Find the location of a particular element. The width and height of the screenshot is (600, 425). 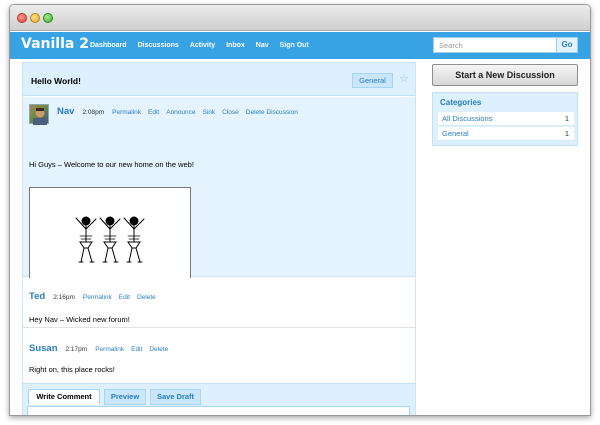

comment-body: Right on, this place rocks! is located at coordinates (72, 369).